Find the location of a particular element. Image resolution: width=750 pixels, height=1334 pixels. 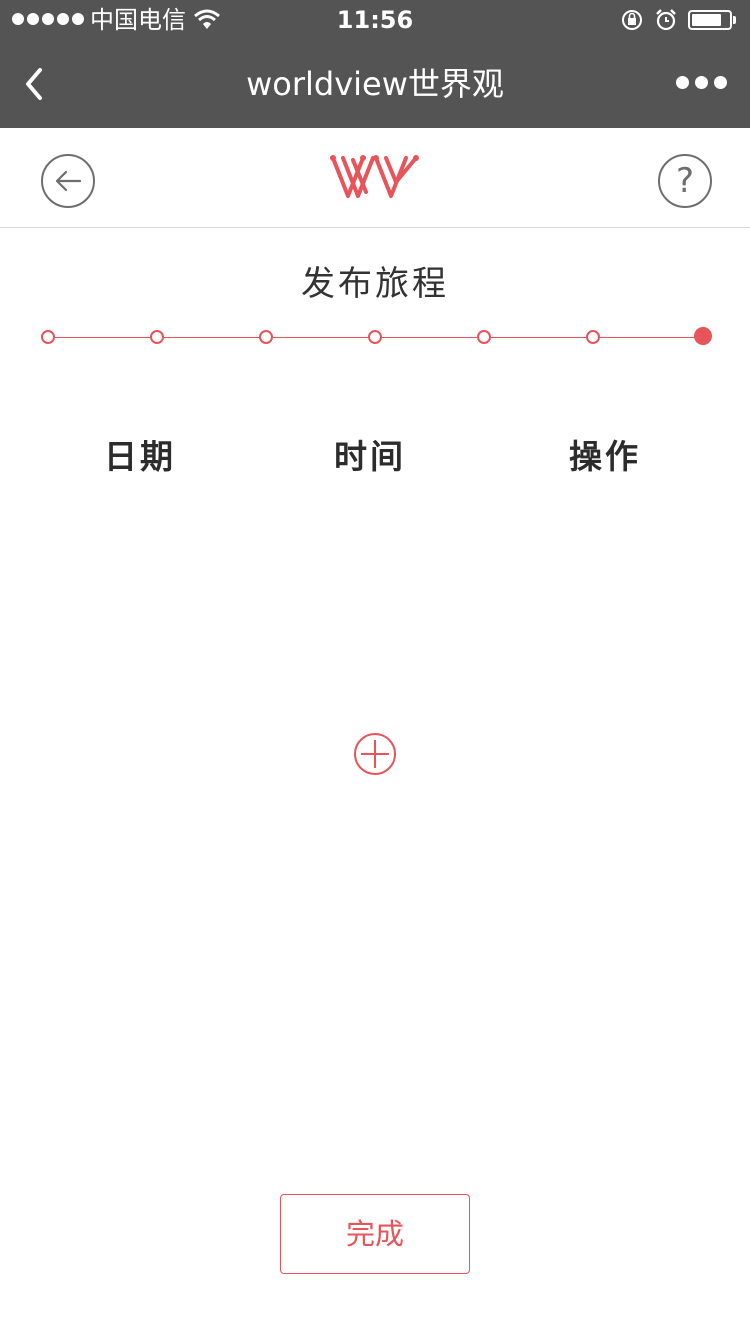

alarm-icon is located at coordinates (666, 20).